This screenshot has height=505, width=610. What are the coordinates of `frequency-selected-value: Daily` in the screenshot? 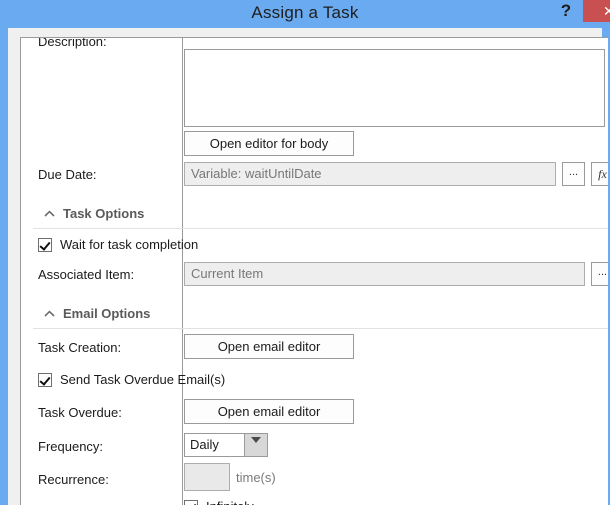 It's located at (204, 444).